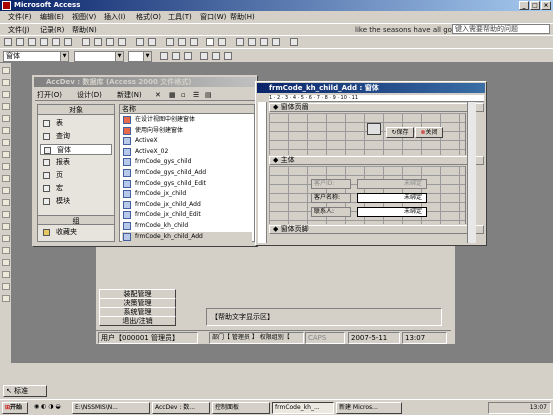 This screenshot has height=415, width=553. I want to click on menu-tools: 工具(T), so click(180, 17).